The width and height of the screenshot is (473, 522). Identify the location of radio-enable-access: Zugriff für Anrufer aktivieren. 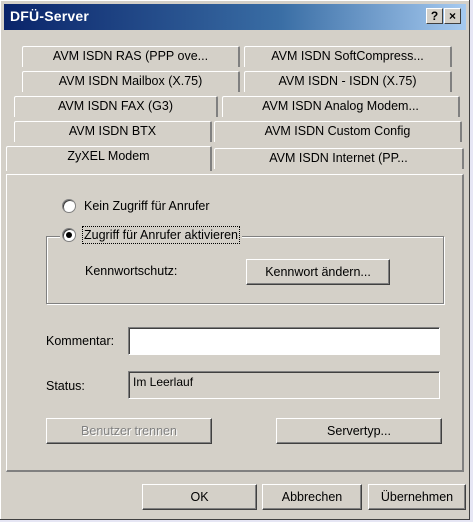
(151, 235).